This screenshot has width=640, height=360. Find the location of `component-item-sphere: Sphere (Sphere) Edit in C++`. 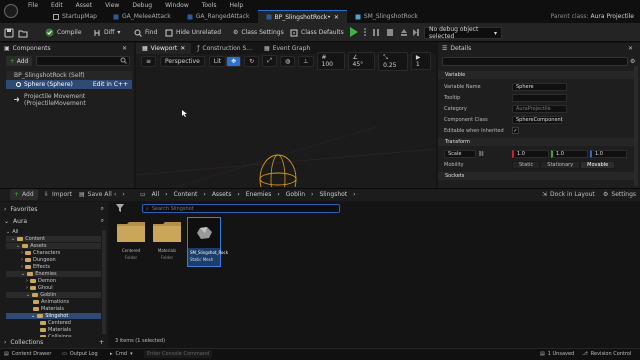

component-item-sphere: Sphere (Sphere) Edit in C++ is located at coordinates (69, 84).